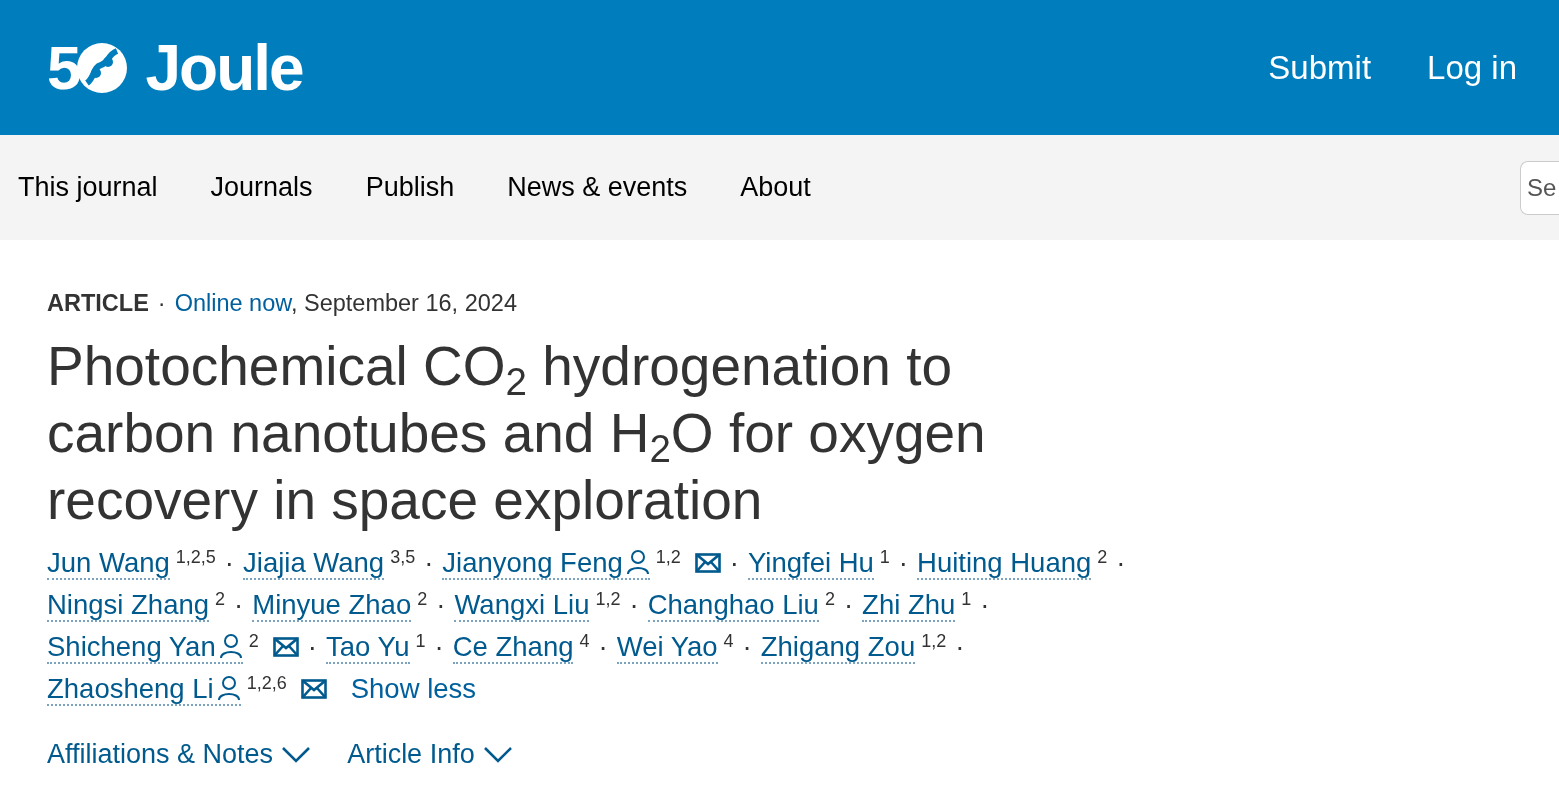 The image size is (1559, 794). What do you see at coordinates (62, 67) in the screenshot?
I see `logo-number: 5` at bounding box center [62, 67].